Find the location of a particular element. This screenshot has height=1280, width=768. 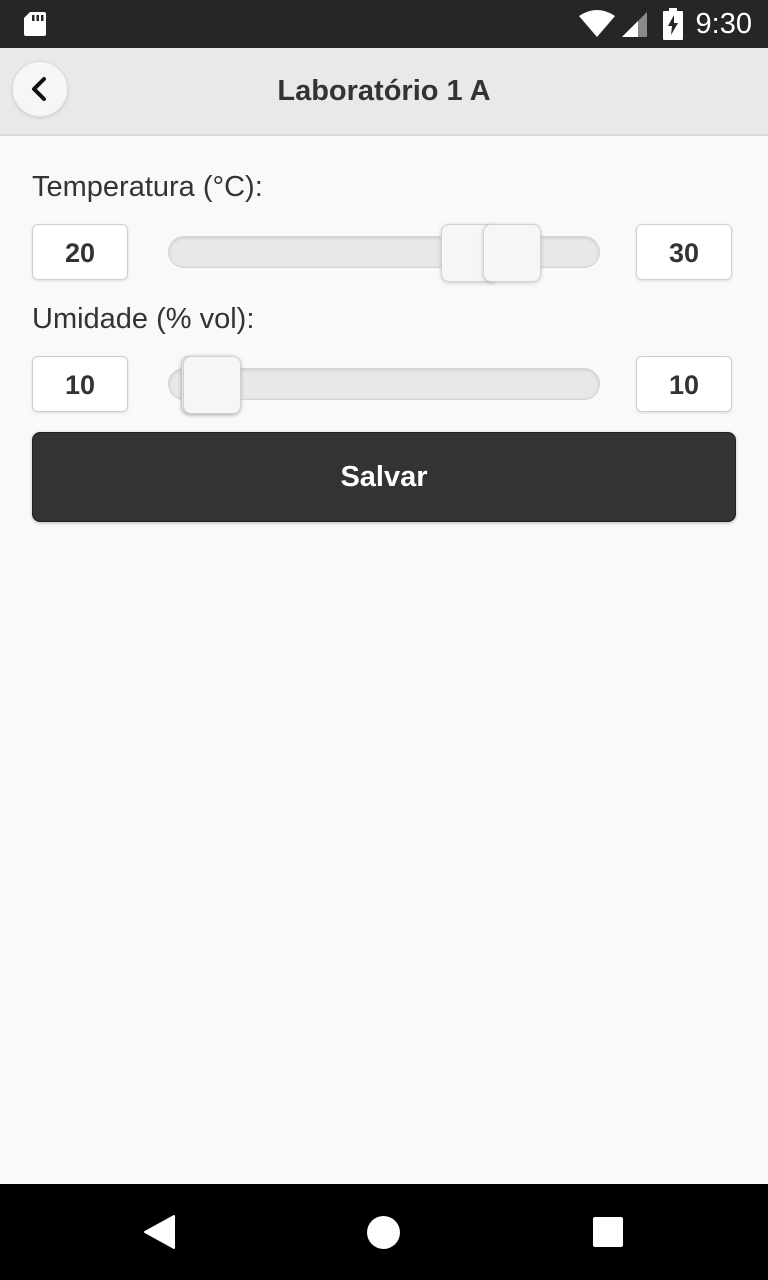

temperature-max-handle is located at coordinates (512, 253).